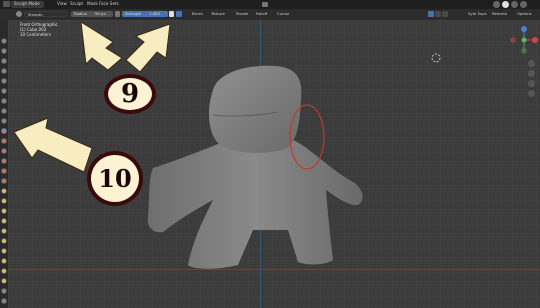 Image resolution: width=540 pixels, height=308 pixels. I want to click on arrow-to-strength, so click(148, 48).